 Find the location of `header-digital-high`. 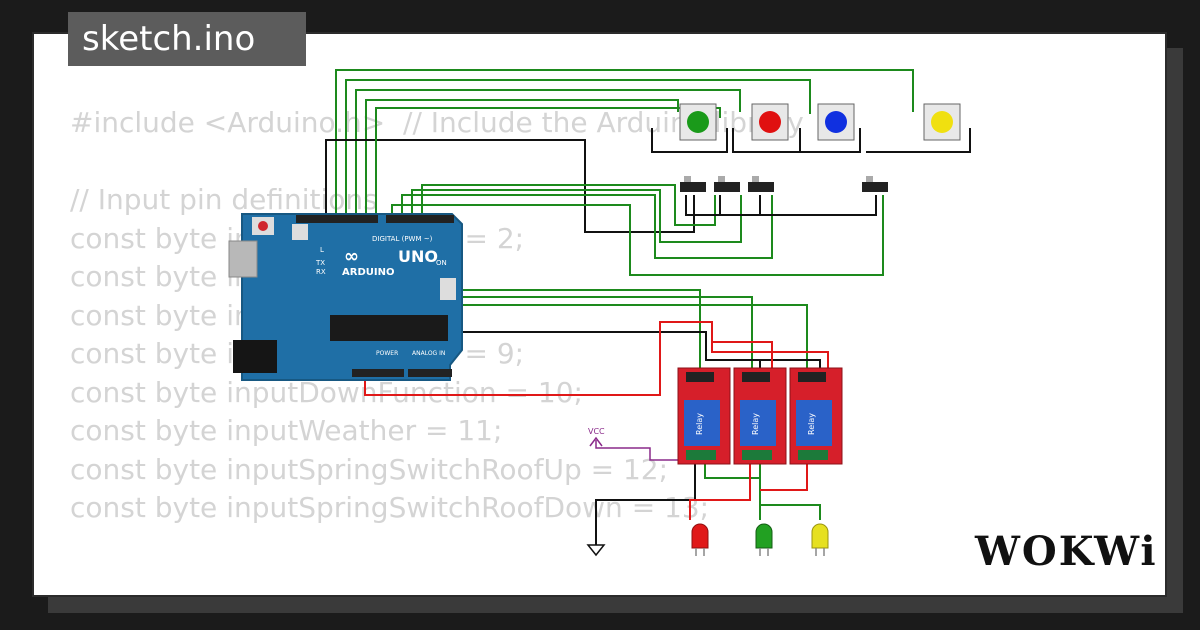

header-digital-high is located at coordinates (337, 219).